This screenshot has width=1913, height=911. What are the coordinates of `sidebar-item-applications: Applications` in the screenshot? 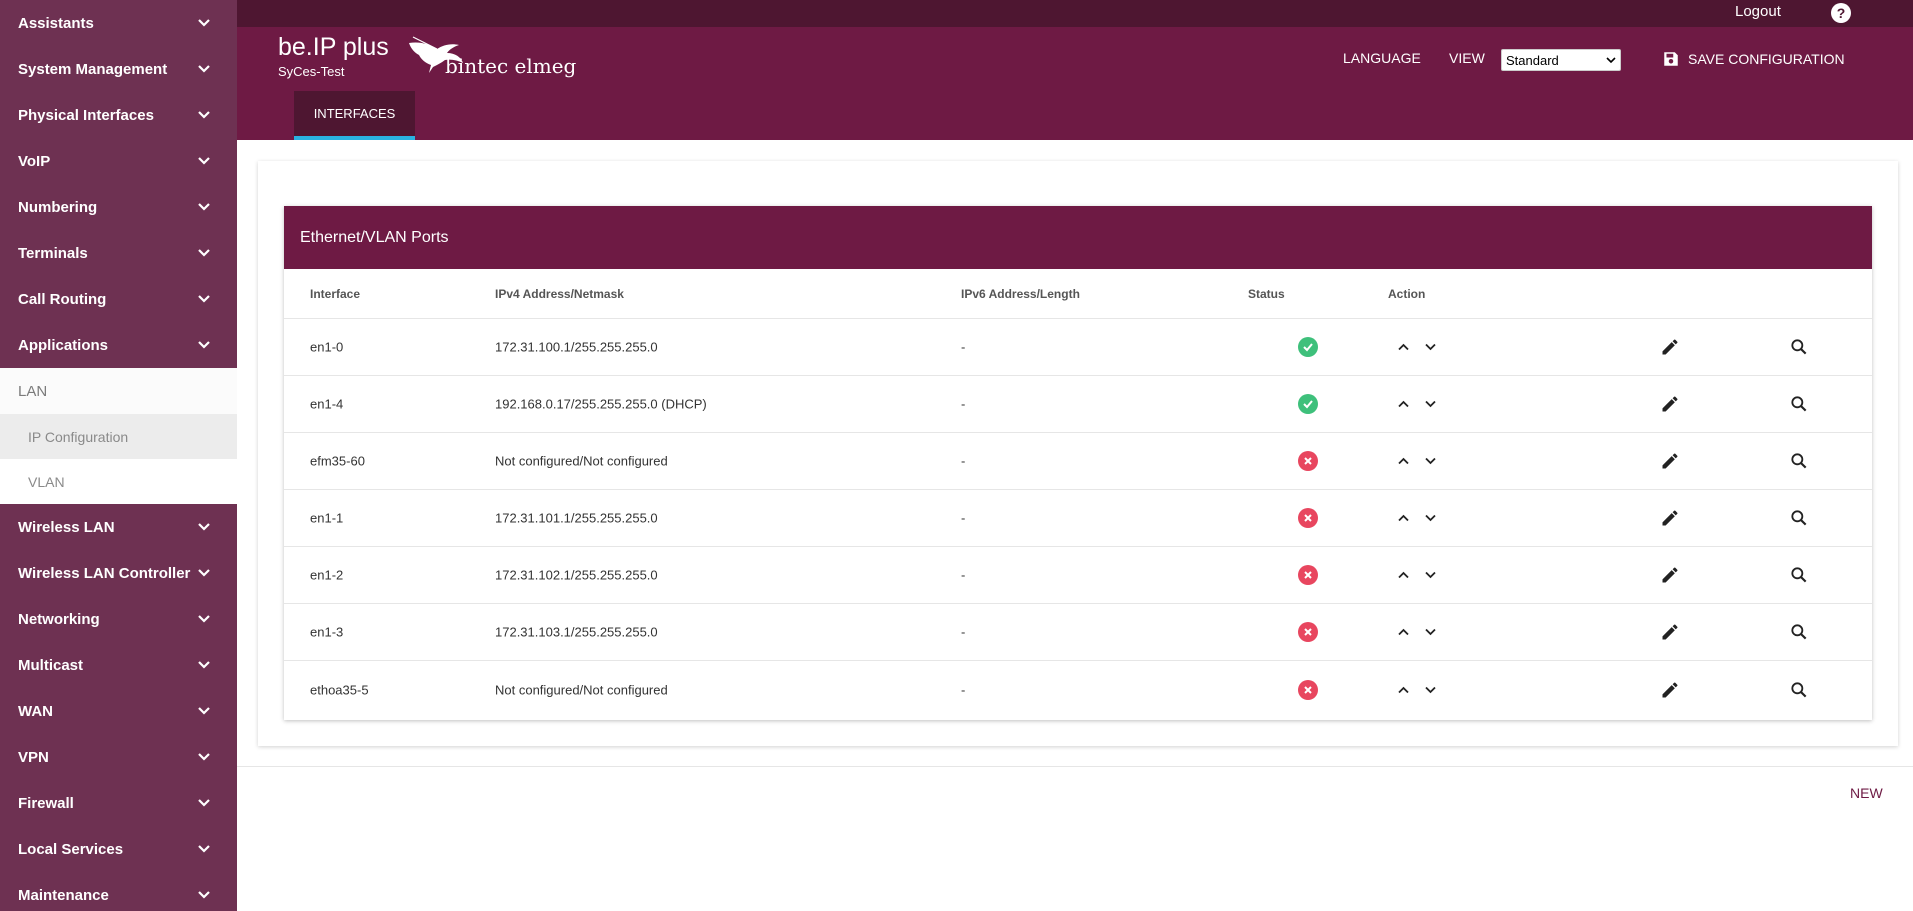 It's located at (118, 345).